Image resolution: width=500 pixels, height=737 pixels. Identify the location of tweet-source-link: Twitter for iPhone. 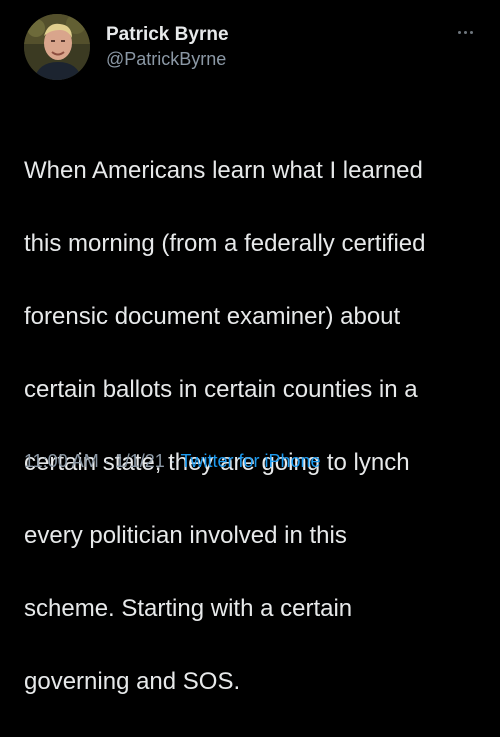
(251, 461).